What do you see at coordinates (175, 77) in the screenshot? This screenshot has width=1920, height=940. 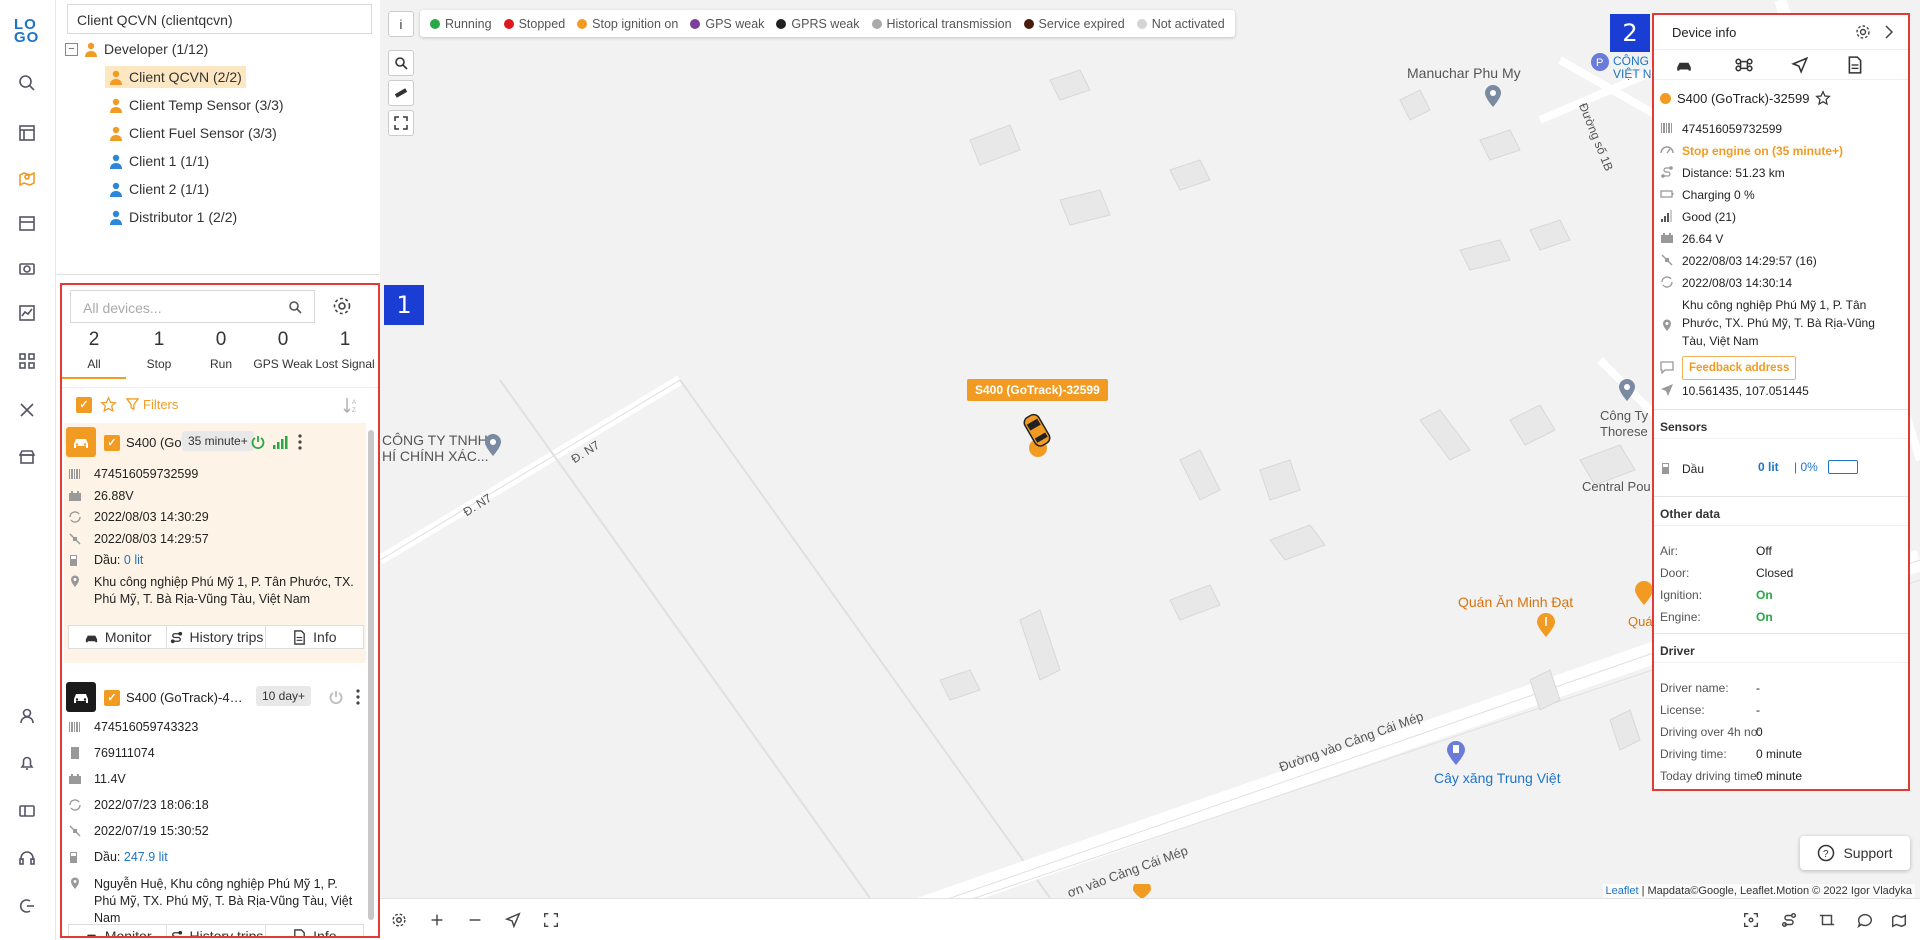 I see `tree-node-client-qcvn: Client QCVN (2/2)` at bounding box center [175, 77].